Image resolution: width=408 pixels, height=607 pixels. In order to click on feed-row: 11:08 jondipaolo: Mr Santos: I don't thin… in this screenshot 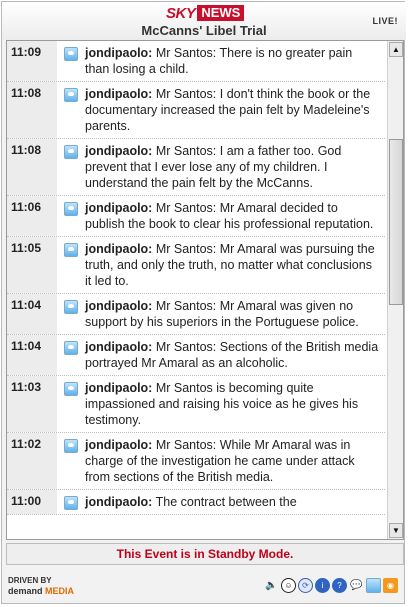, I will do `click(196, 110)`.